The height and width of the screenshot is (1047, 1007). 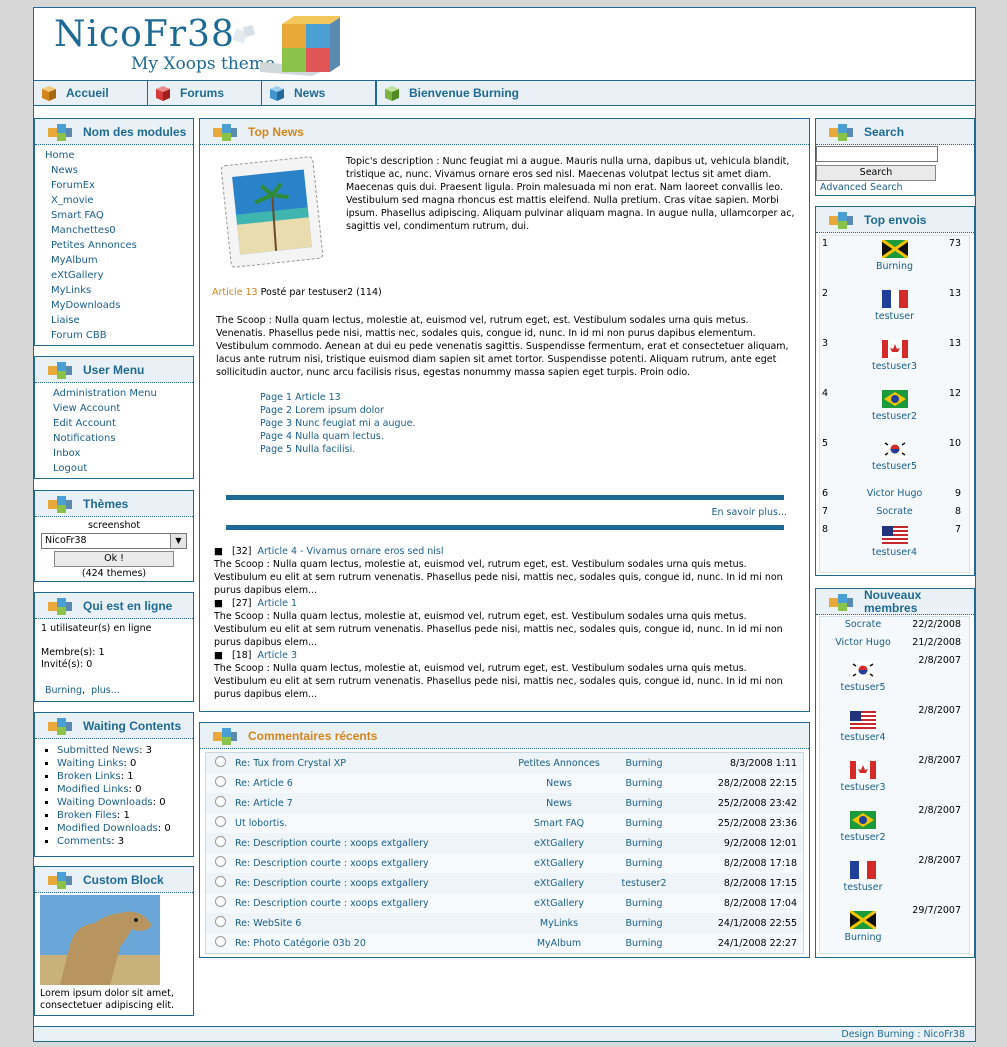 I want to click on waiting-link: Comments, so click(x=84, y=841).